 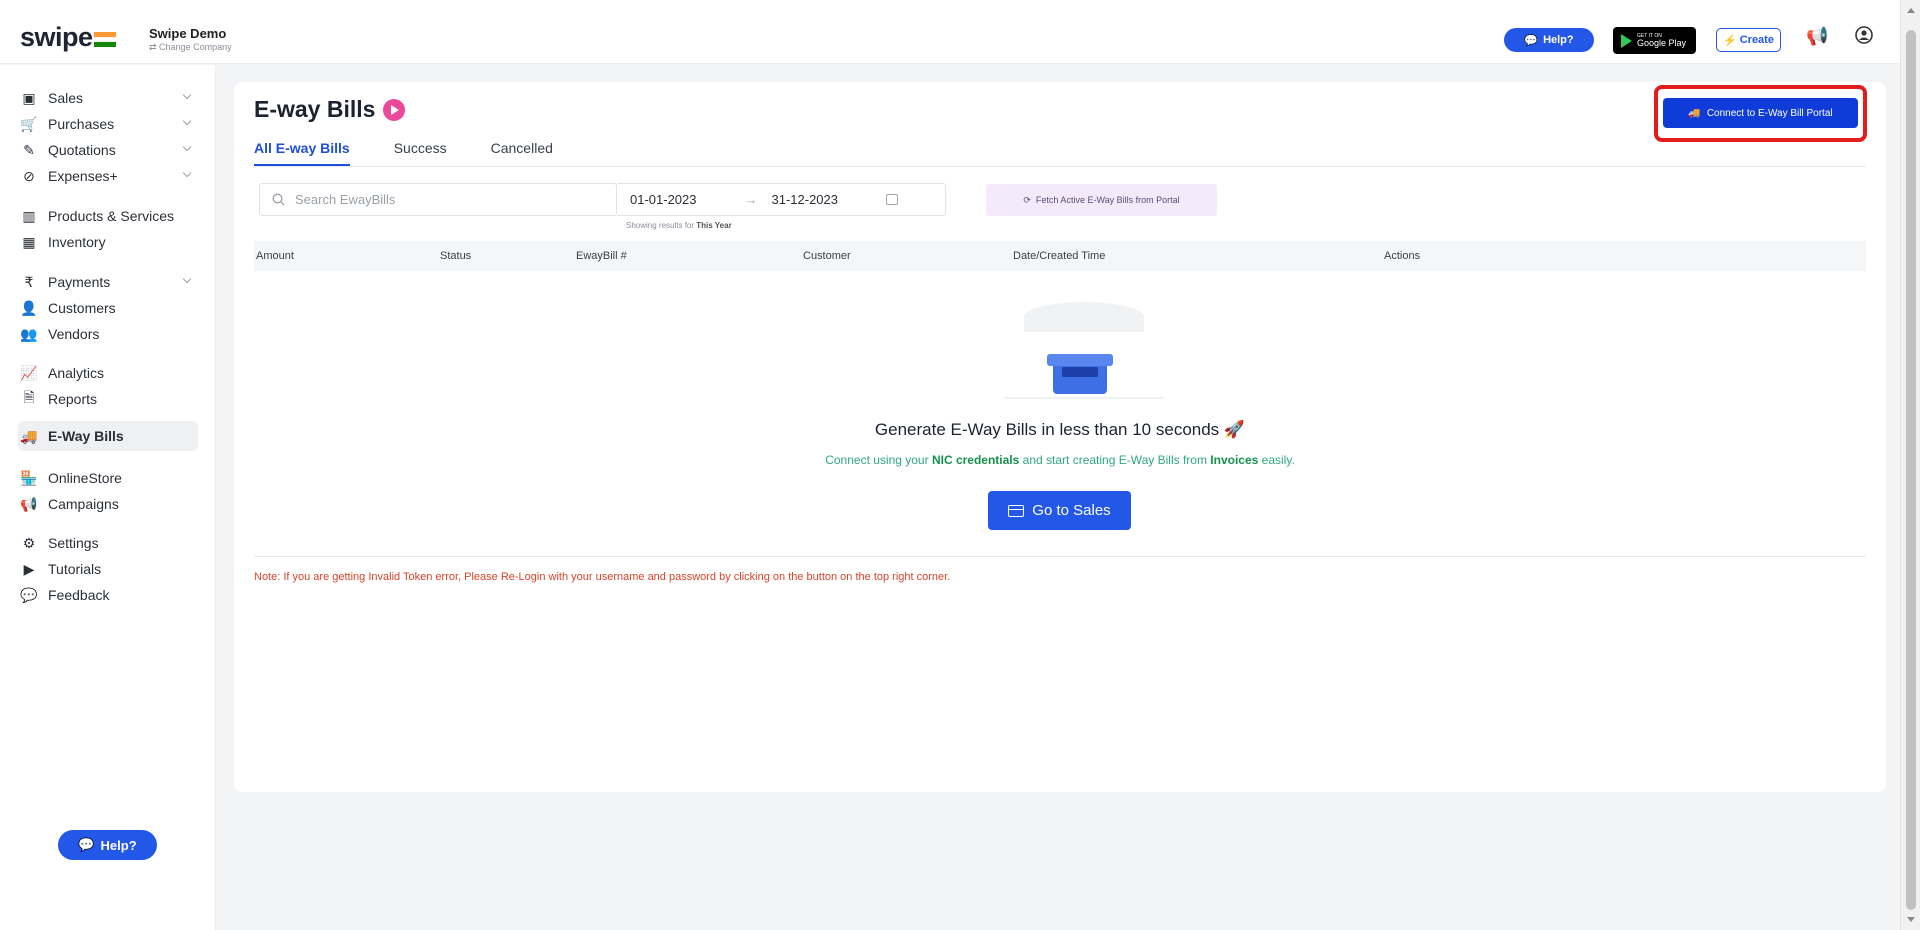 What do you see at coordinates (1730, 40) in the screenshot?
I see `lightning-icon: ⚡` at bounding box center [1730, 40].